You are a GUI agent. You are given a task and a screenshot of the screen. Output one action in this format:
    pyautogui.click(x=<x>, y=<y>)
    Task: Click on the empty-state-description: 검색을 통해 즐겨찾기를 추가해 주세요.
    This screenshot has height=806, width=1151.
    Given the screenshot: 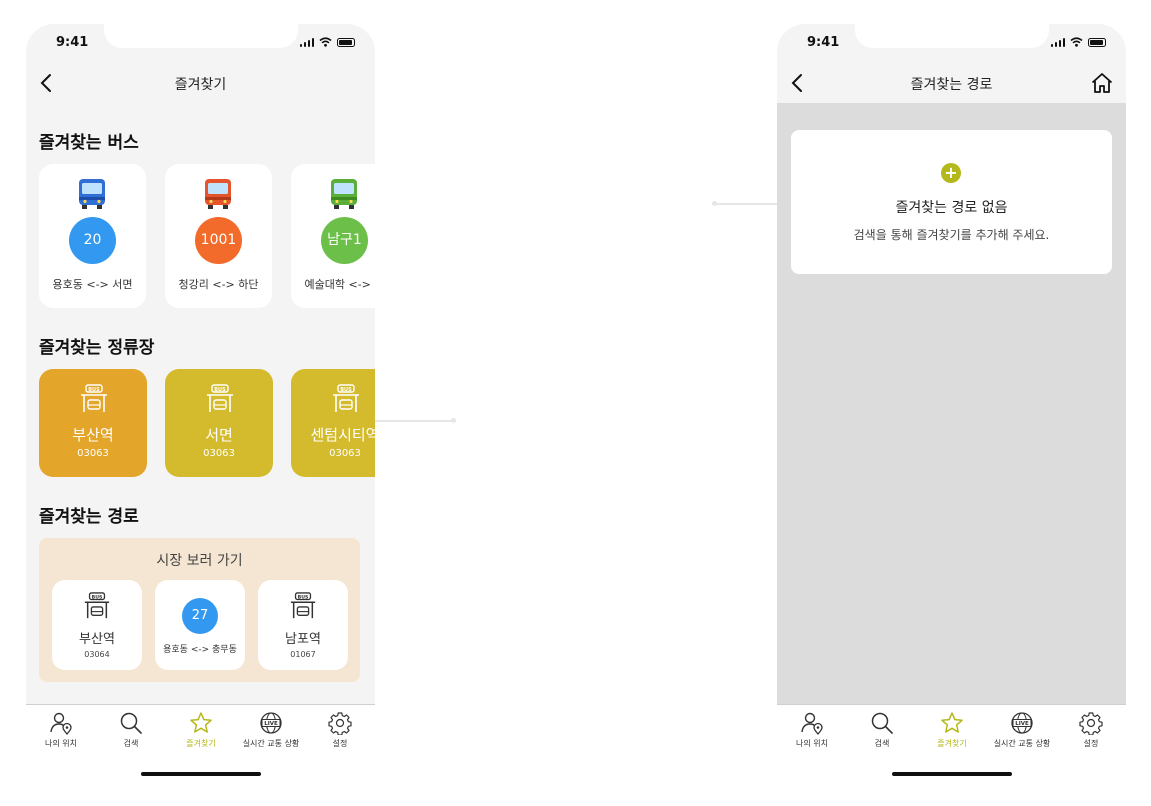 What is the action you would take?
    pyautogui.click(x=951, y=235)
    